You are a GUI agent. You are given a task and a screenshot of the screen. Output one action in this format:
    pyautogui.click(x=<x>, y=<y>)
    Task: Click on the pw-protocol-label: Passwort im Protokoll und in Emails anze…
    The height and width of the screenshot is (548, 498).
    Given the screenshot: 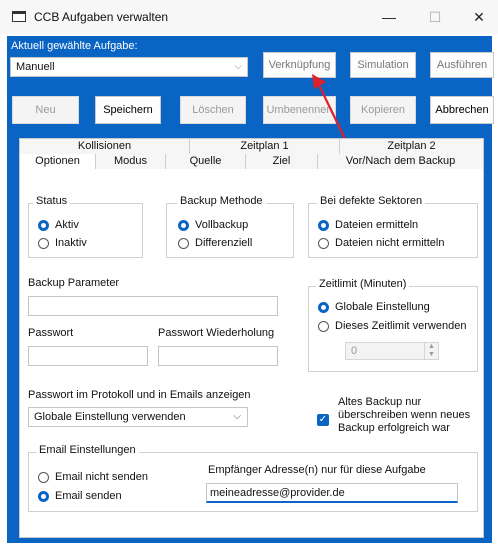 What is the action you would take?
    pyautogui.click(x=139, y=395)
    